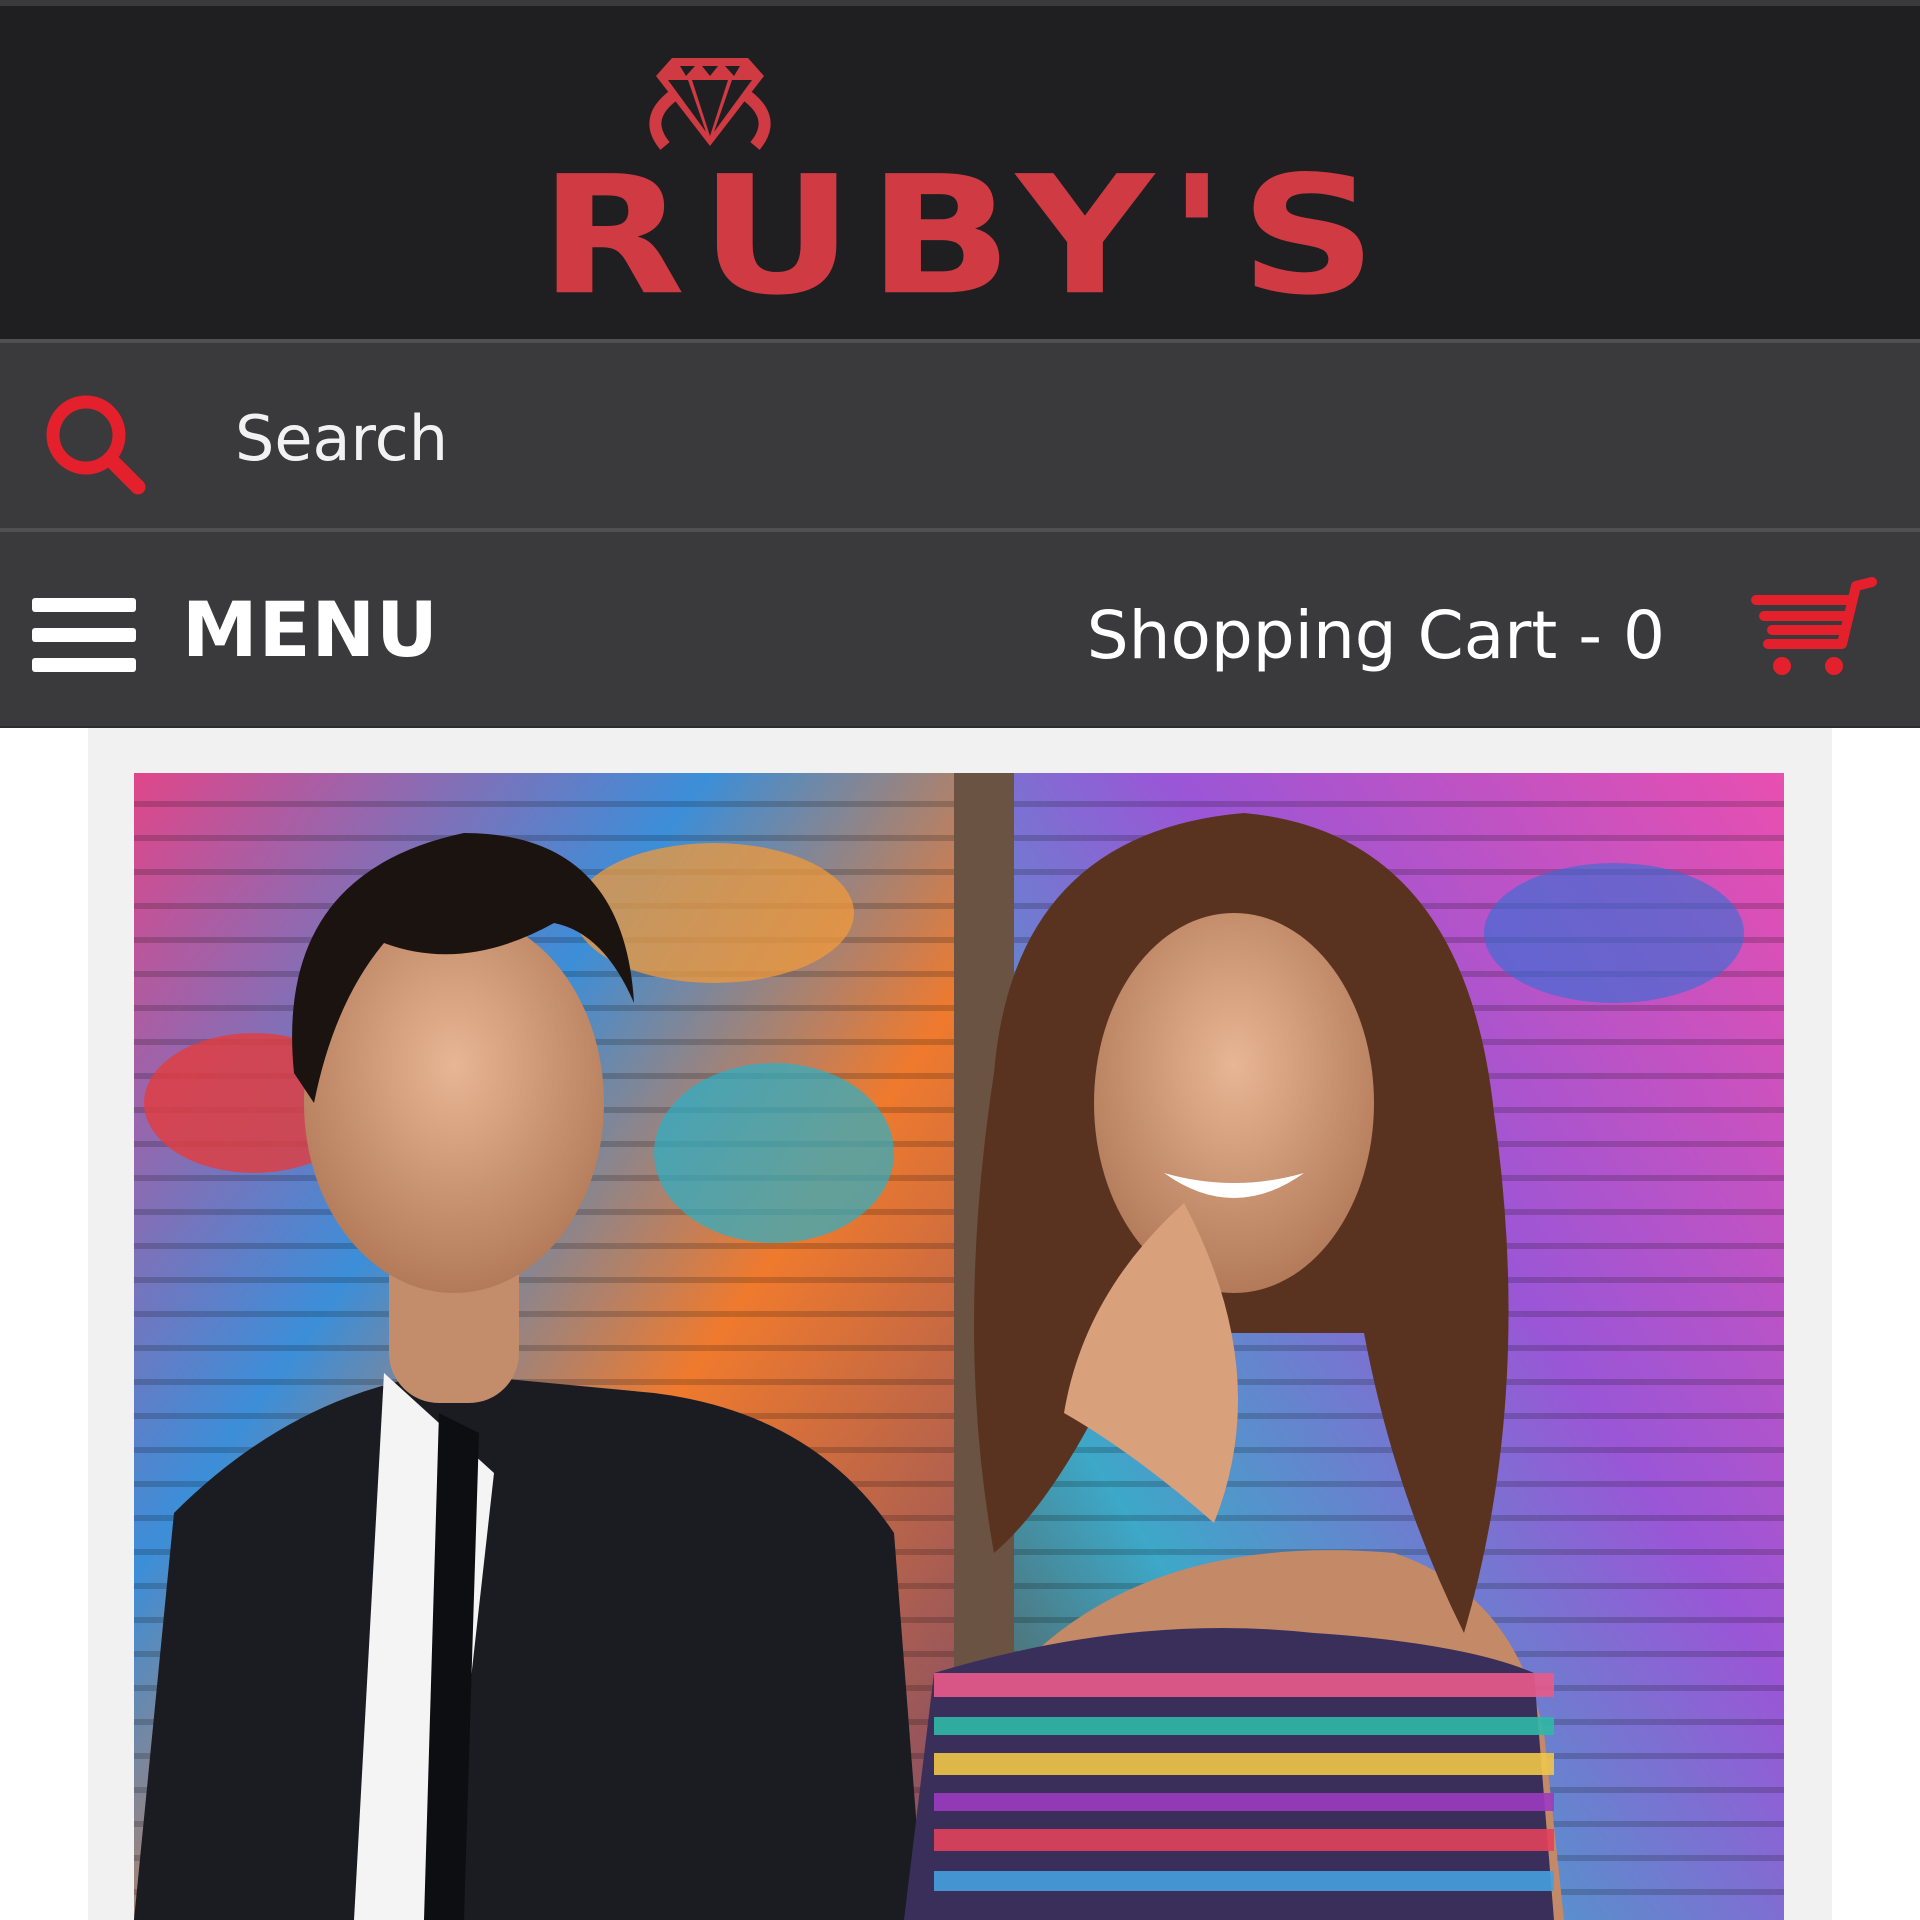 This screenshot has width=1920, height=1920. What do you see at coordinates (95, 444) in the screenshot?
I see `search-icon` at bounding box center [95, 444].